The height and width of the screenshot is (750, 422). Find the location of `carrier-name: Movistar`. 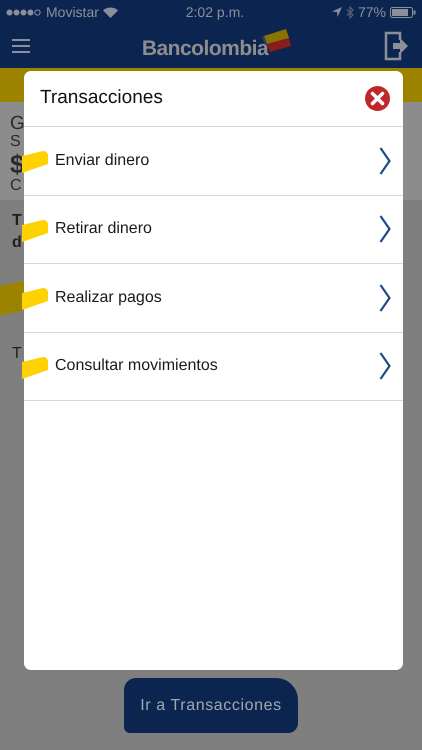

carrier-name: Movistar is located at coordinates (72, 12).